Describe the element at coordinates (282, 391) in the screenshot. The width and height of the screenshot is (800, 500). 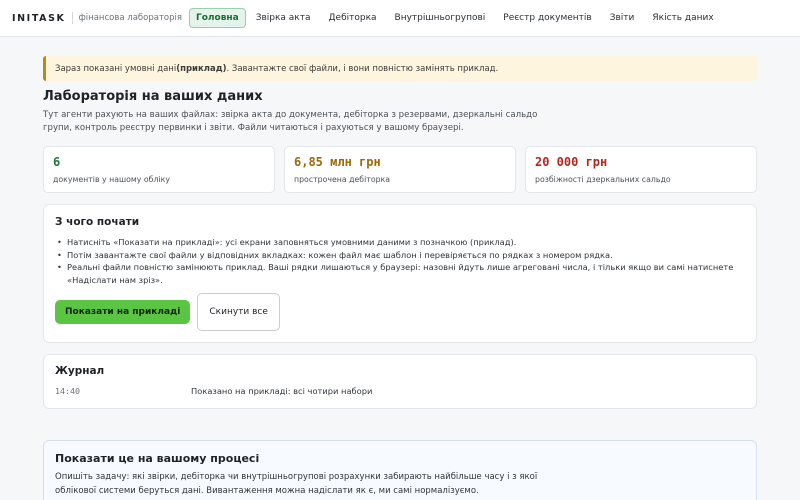
I see `journal-entry-text: Показано на прикладі: всі чотири набори` at that location.